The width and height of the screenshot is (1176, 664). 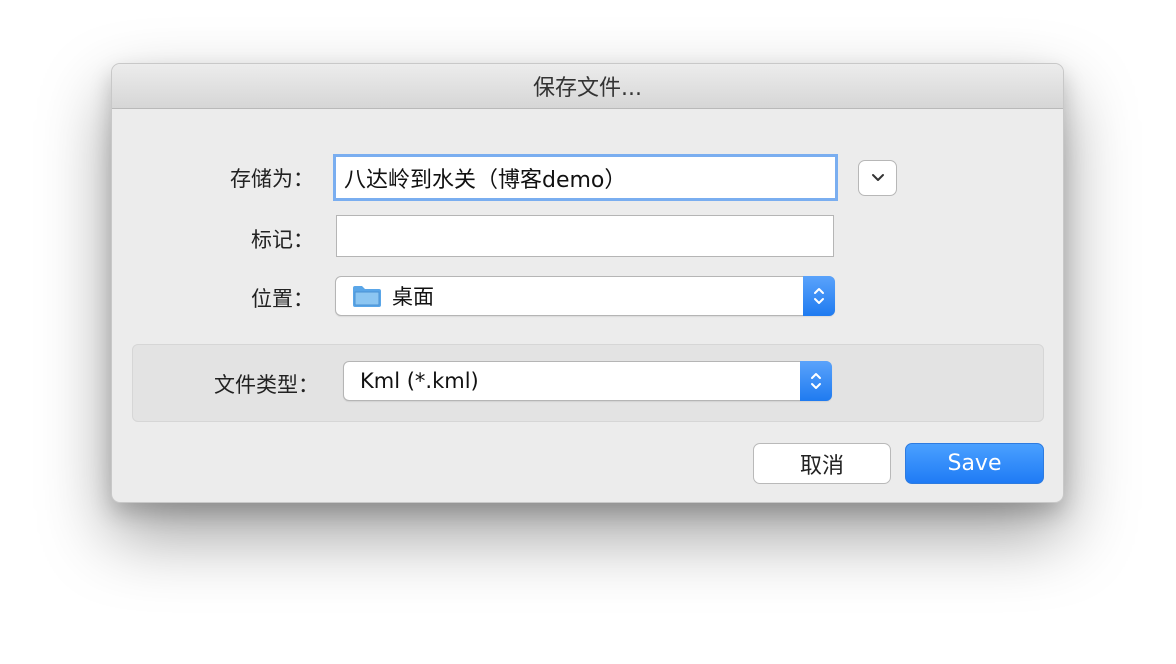 I want to click on filetype-stepper, so click(x=816, y=381).